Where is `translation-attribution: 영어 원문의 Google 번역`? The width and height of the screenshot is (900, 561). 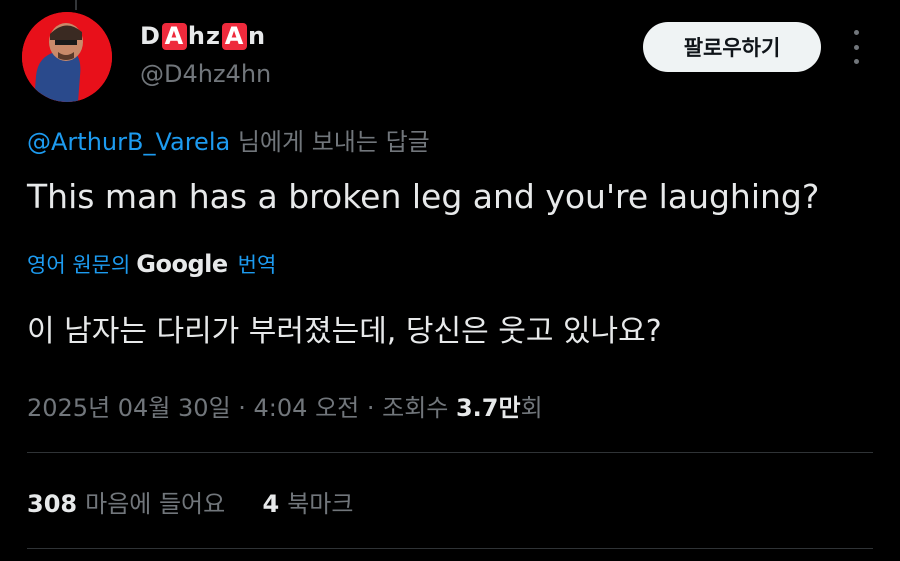
translation-attribution: 영어 원문의 Google 번역 is located at coordinates (151, 264).